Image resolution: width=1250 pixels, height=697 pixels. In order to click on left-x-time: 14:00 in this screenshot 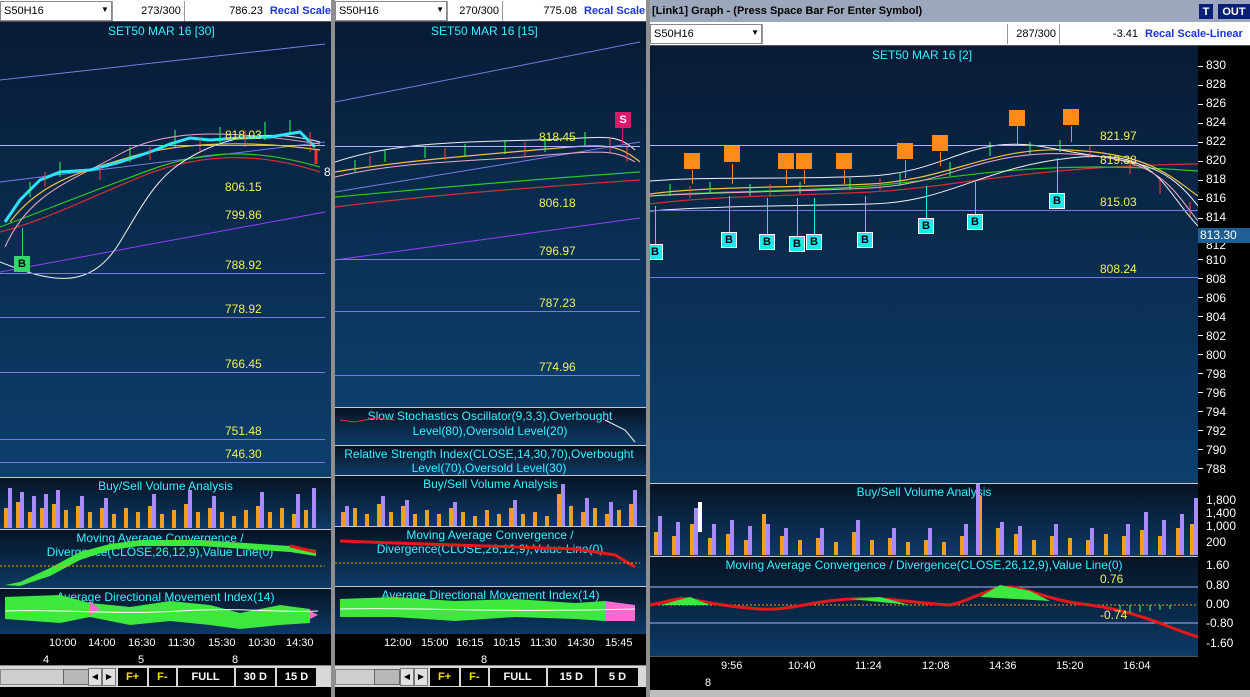, I will do `click(102, 643)`.